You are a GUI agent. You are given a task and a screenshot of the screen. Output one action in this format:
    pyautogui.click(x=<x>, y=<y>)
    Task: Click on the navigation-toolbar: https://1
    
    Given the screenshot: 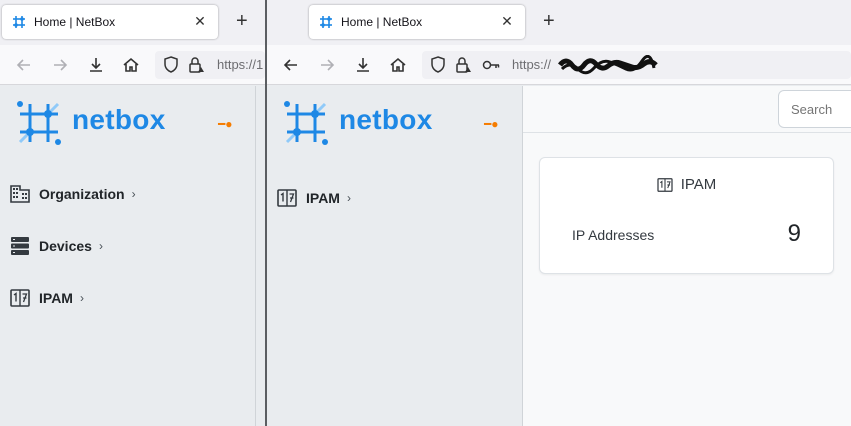 What is the action you would take?
    pyautogui.click(x=132, y=65)
    